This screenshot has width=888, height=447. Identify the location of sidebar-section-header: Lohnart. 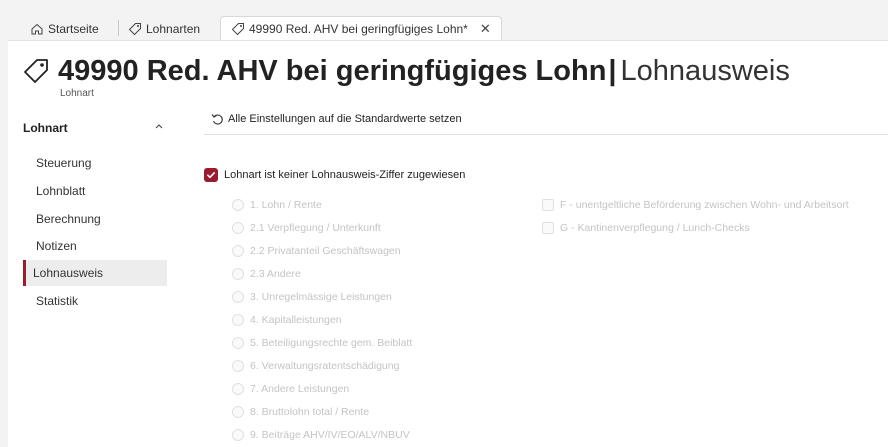
(93, 130).